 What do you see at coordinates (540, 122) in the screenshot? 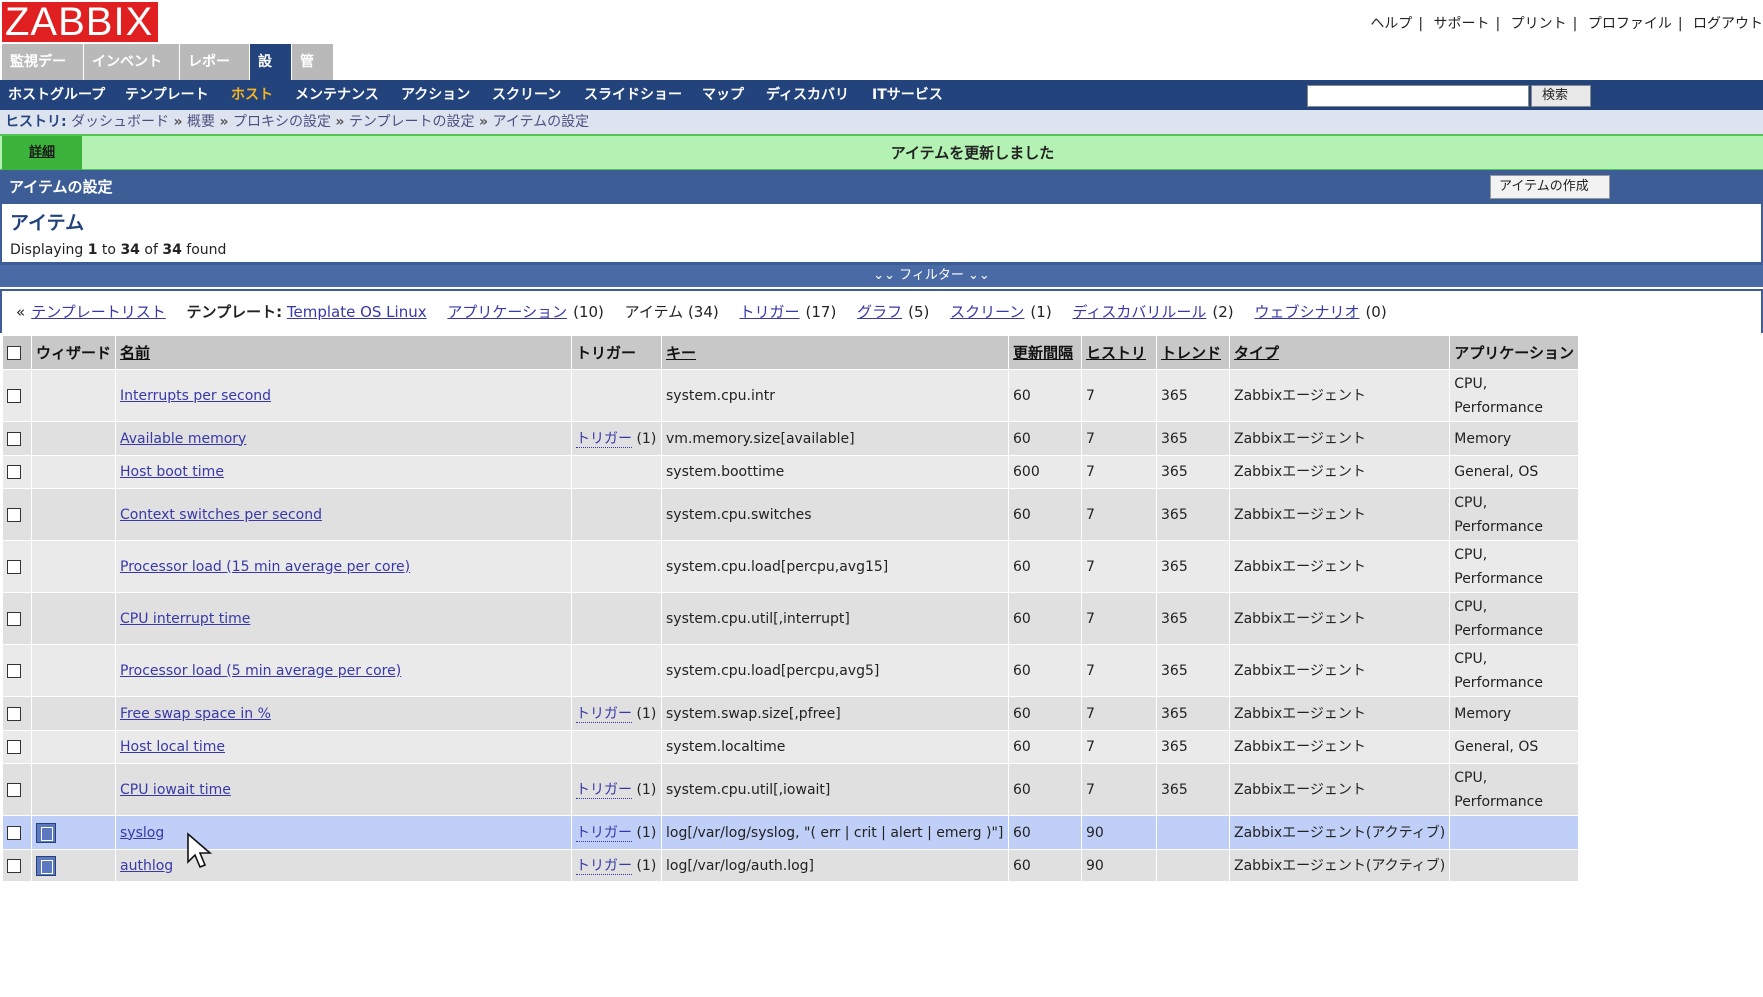
I see `history-item: アイテムの設定` at bounding box center [540, 122].